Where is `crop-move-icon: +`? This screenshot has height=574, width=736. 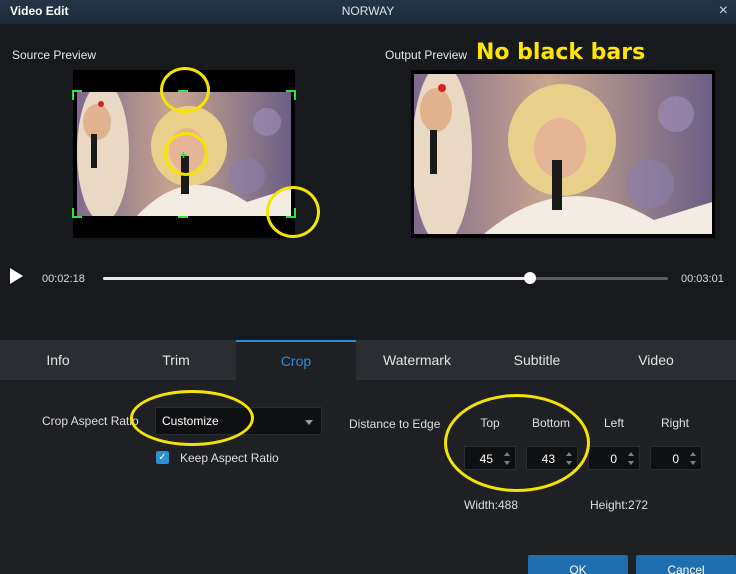 crop-move-icon: + is located at coordinates (183, 155).